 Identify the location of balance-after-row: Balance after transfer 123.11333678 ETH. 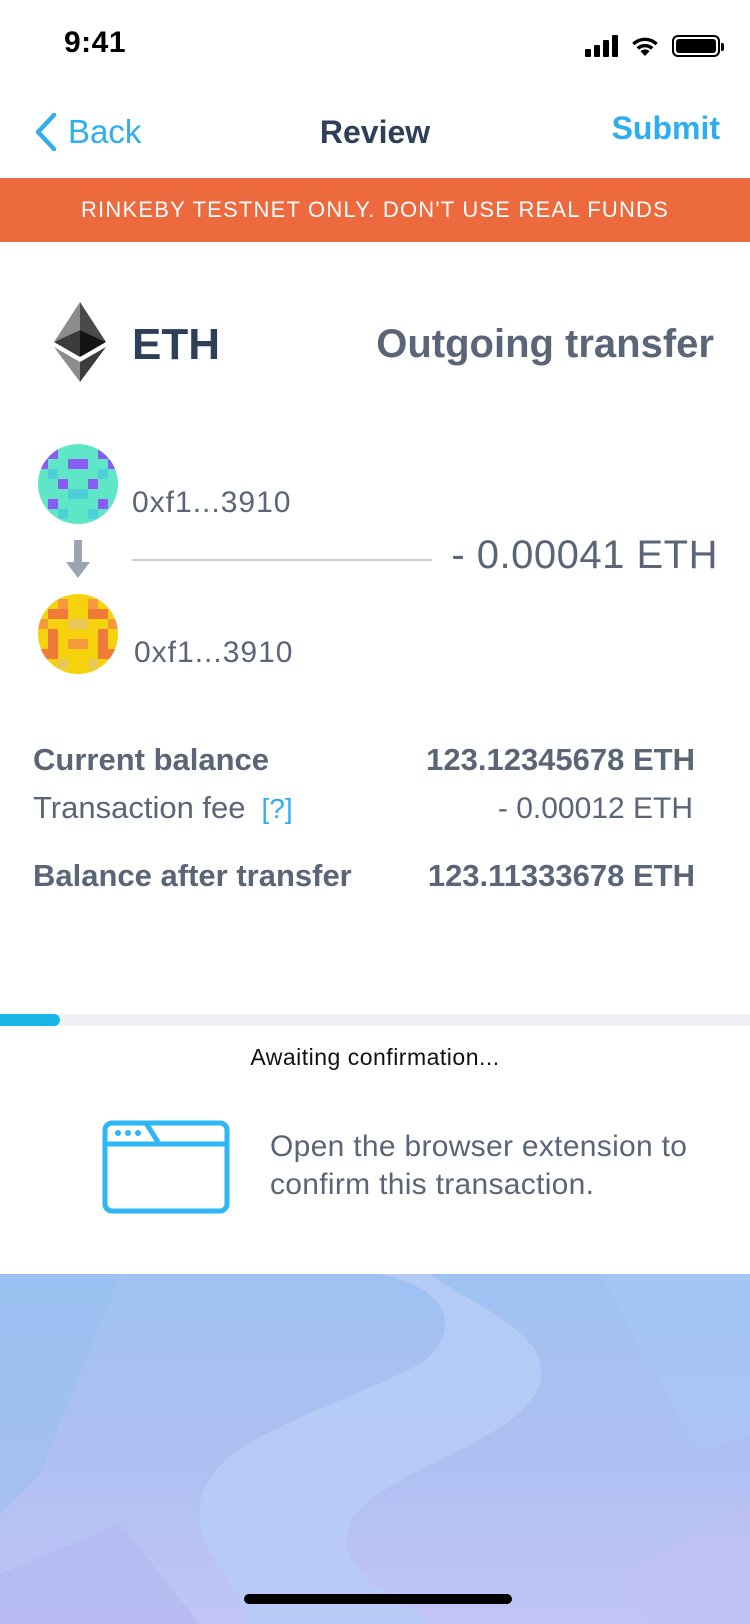
(364, 876).